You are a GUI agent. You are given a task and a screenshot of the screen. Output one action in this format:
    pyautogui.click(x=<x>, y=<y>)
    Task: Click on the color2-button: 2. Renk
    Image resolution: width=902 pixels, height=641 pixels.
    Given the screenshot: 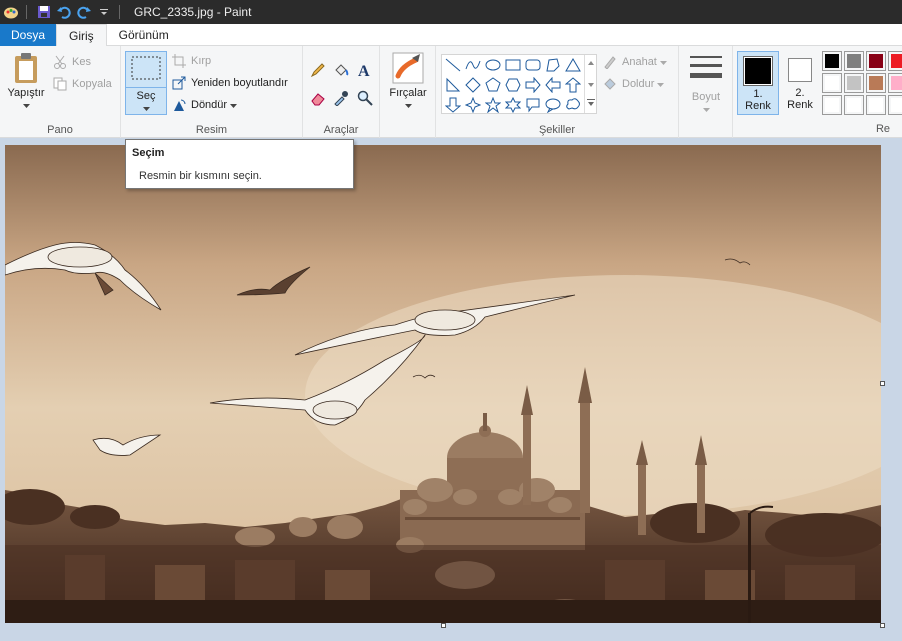 What is the action you would take?
    pyautogui.click(x=800, y=83)
    